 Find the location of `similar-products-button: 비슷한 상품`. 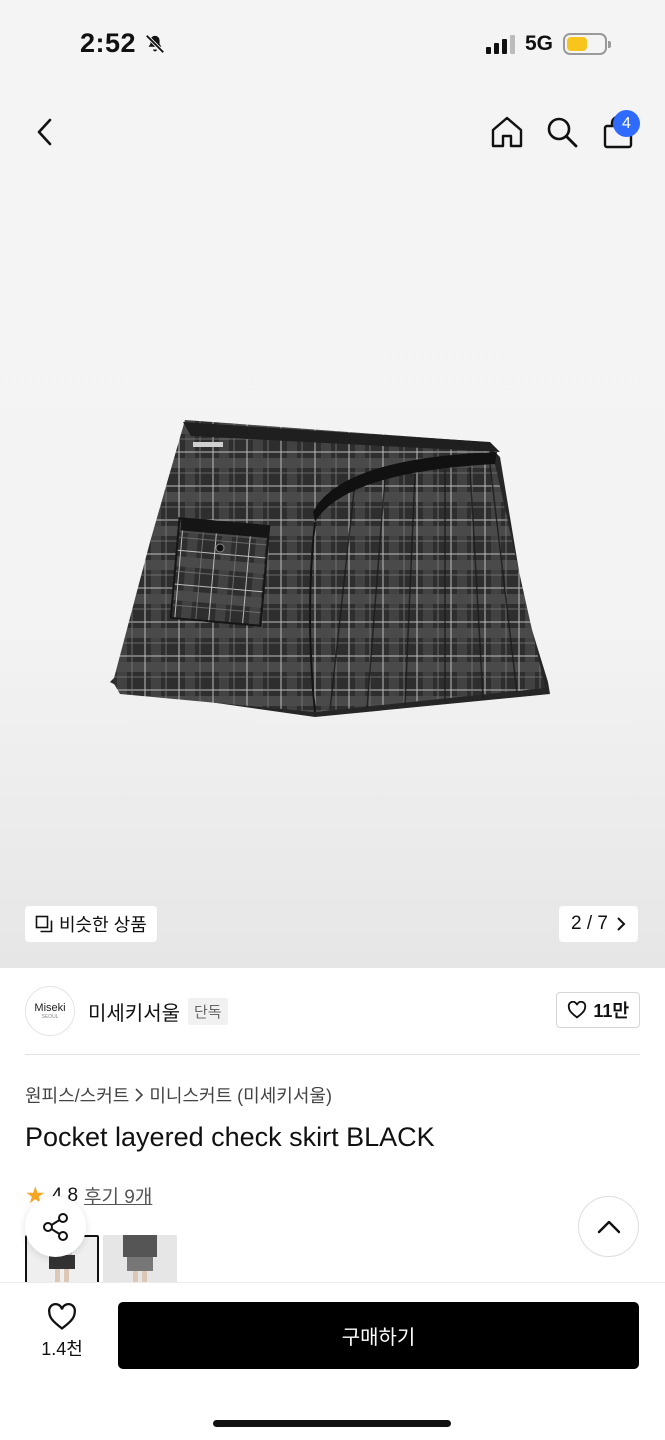

similar-products-button: 비슷한 상품 is located at coordinates (91, 924).